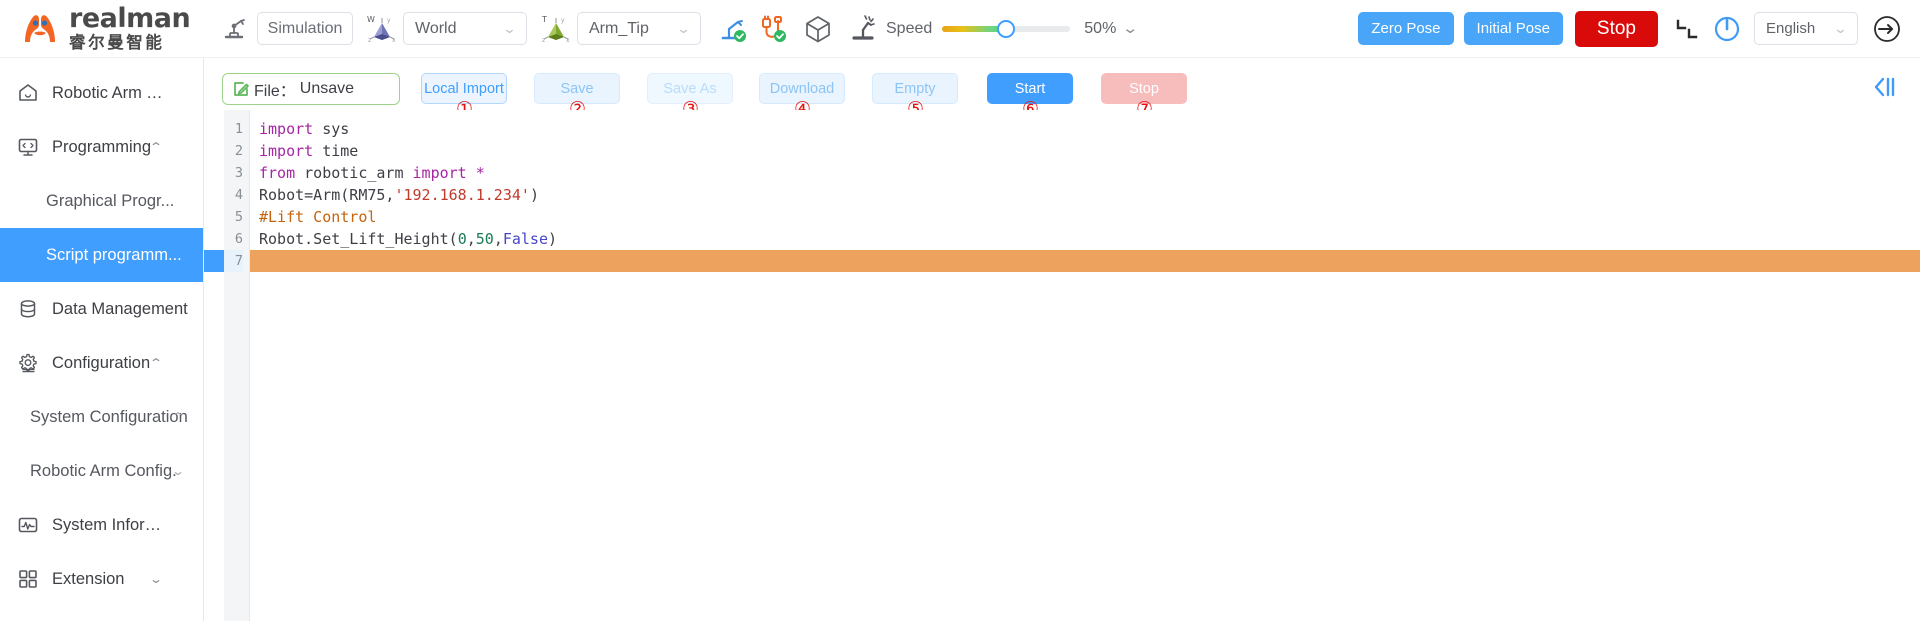  Describe the element at coordinates (327, 88) in the screenshot. I see `file-name-value: Unsave` at that location.